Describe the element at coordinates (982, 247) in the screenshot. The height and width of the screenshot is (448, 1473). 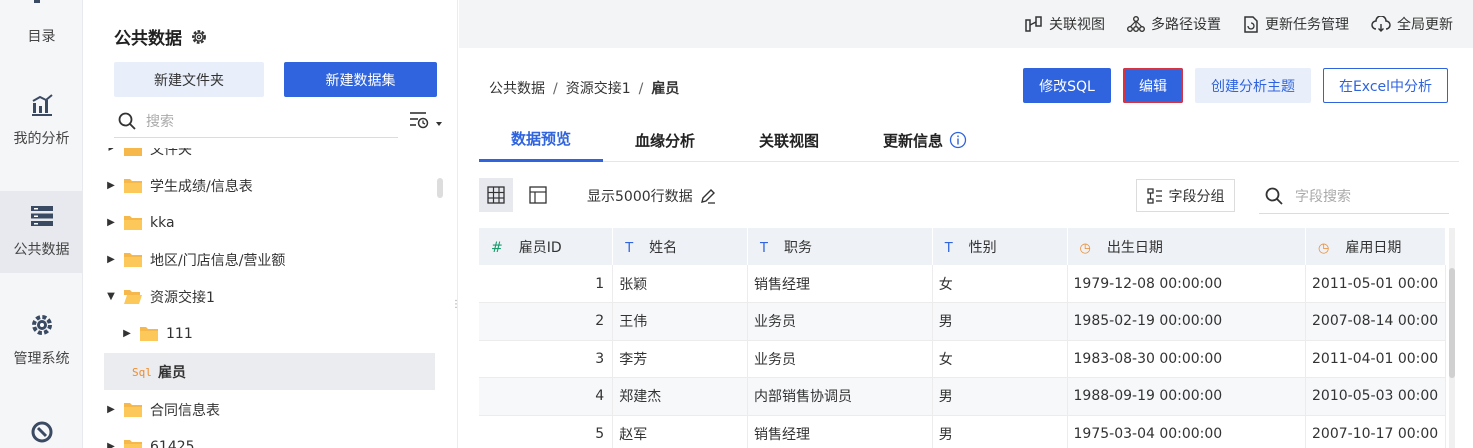
I see `column-header-label: 性别` at that location.